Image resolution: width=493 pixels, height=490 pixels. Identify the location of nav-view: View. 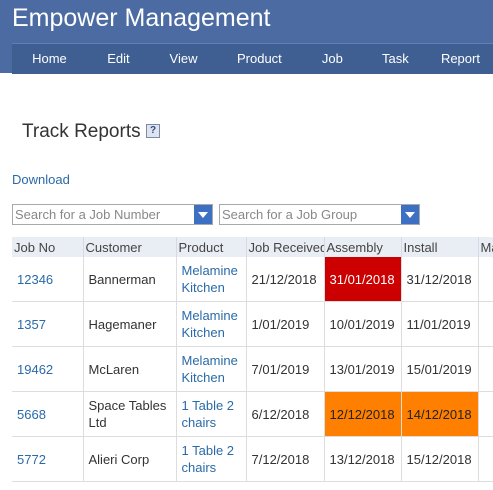
(183, 59).